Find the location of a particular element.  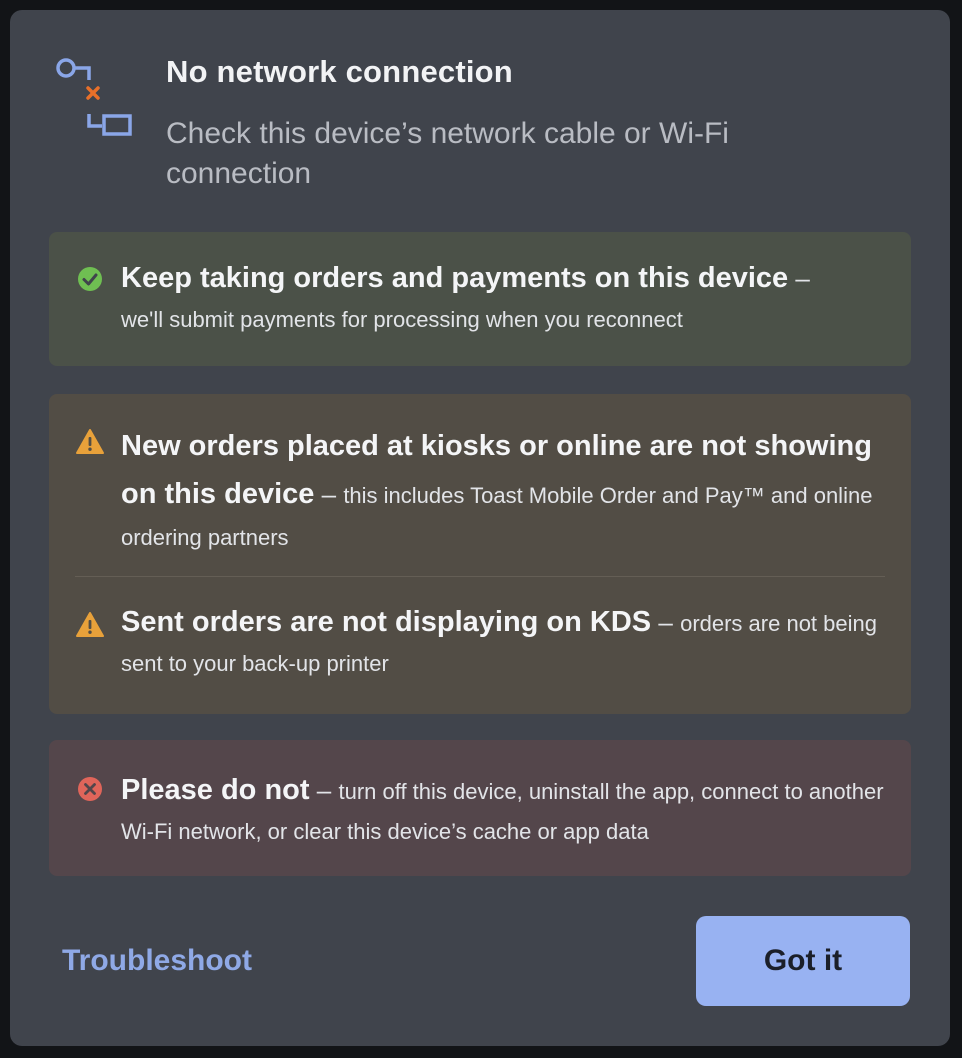

error-circle-icon is located at coordinates (90, 789).